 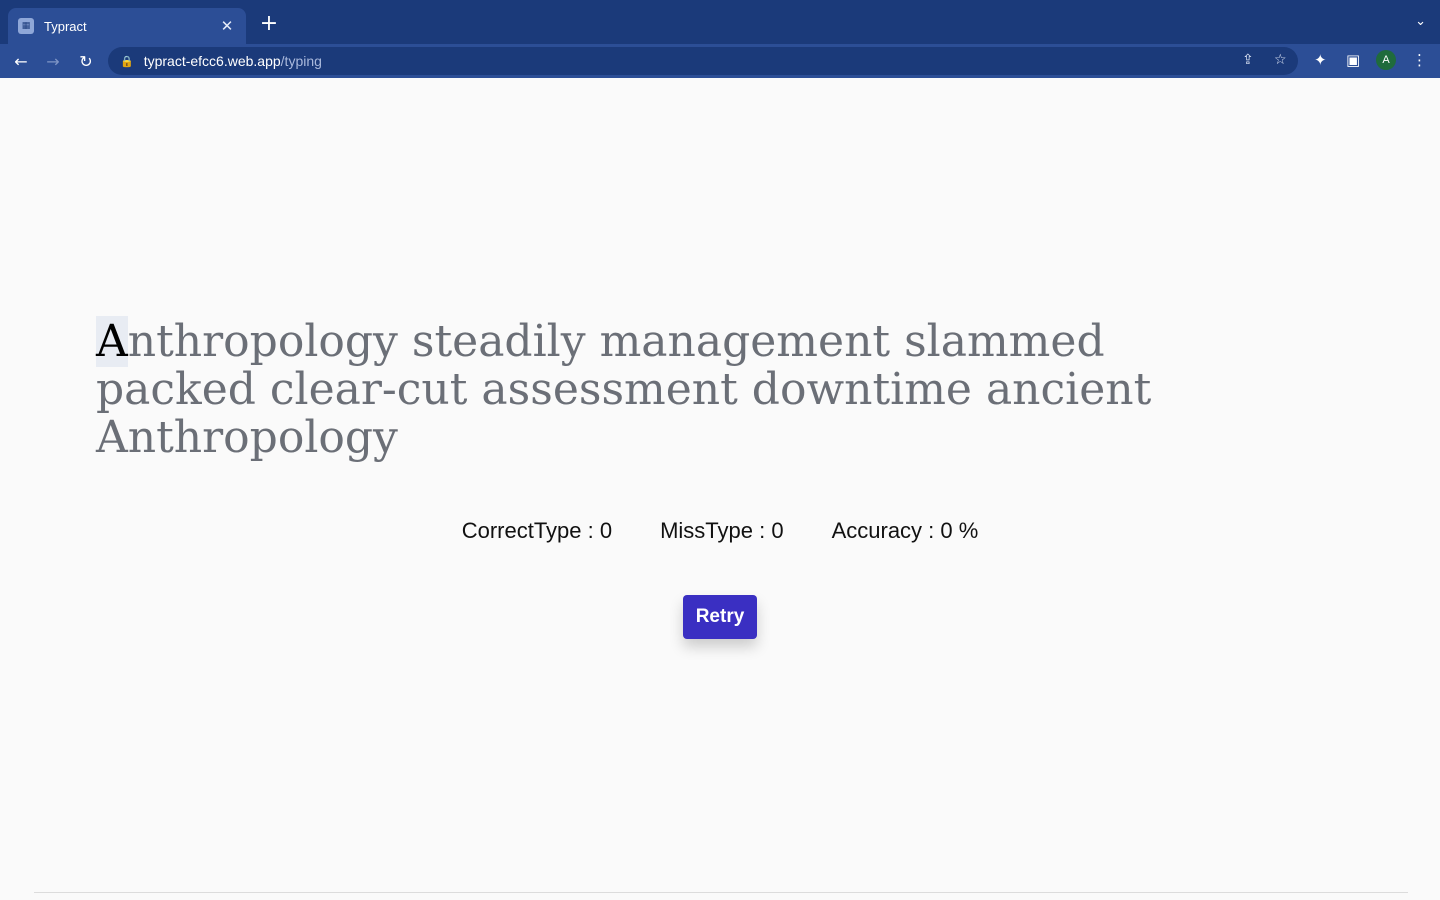 What do you see at coordinates (21, 61) in the screenshot?
I see `back-icon: ←` at bounding box center [21, 61].